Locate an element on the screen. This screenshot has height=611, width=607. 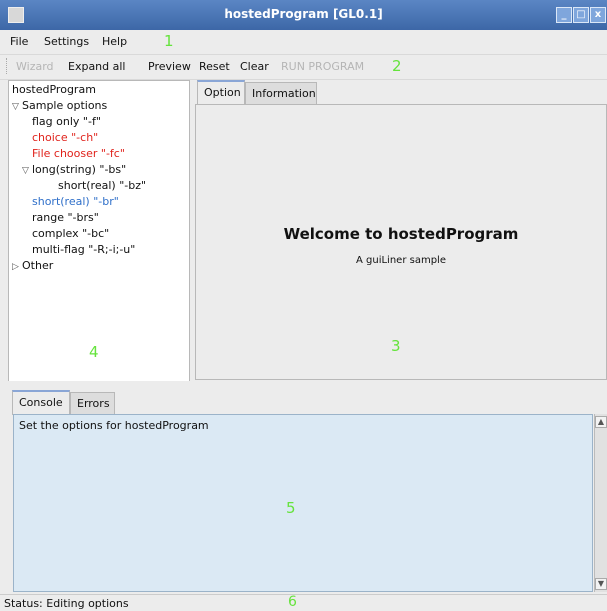
tree-item-flag-only: flag only "-f" is located at coordinates (66, 122).